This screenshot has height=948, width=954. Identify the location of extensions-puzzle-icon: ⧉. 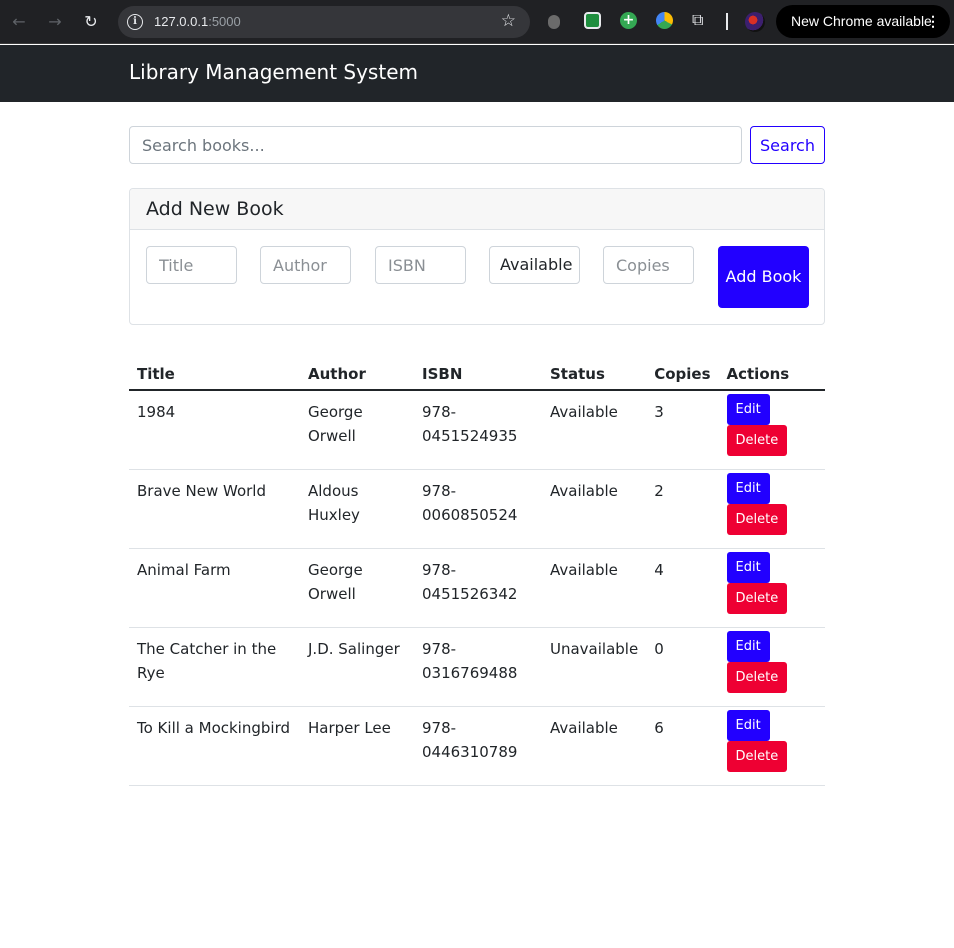
(701, 20).